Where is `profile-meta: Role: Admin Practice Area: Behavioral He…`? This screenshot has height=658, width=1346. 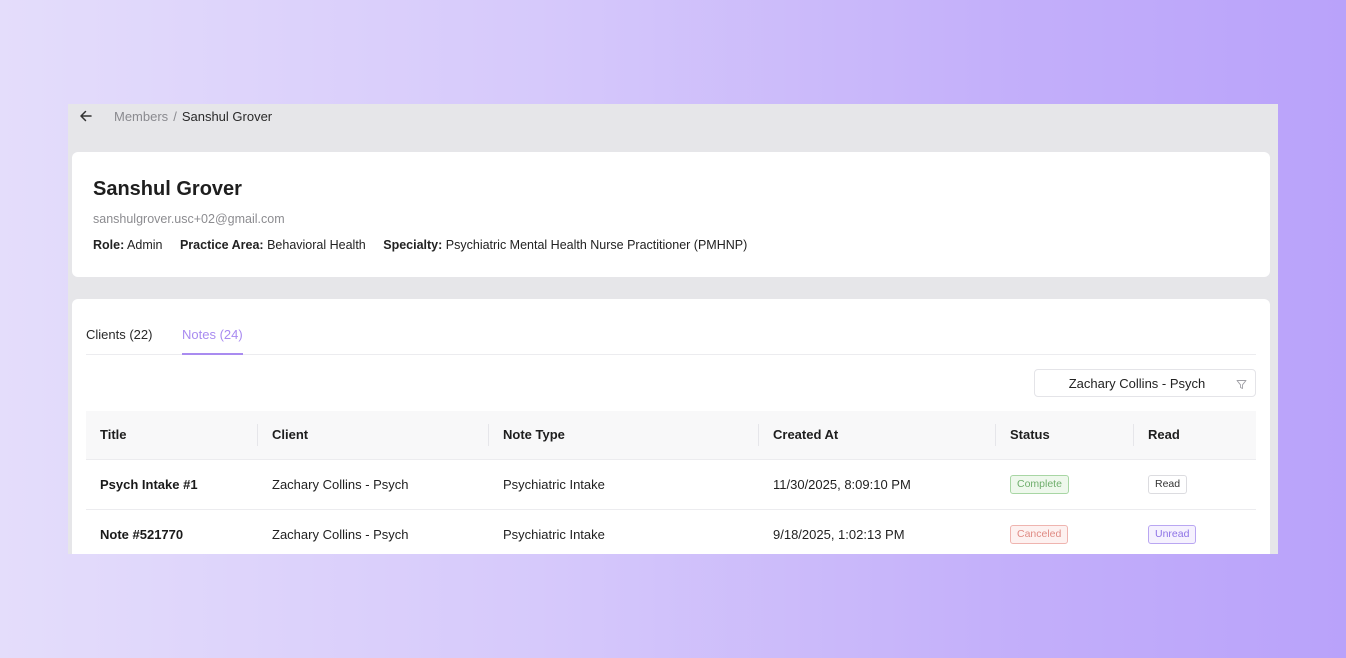
profile-meta: Role: Admin Practice Area: Behavioral He… is located at coordinates (427, 245).